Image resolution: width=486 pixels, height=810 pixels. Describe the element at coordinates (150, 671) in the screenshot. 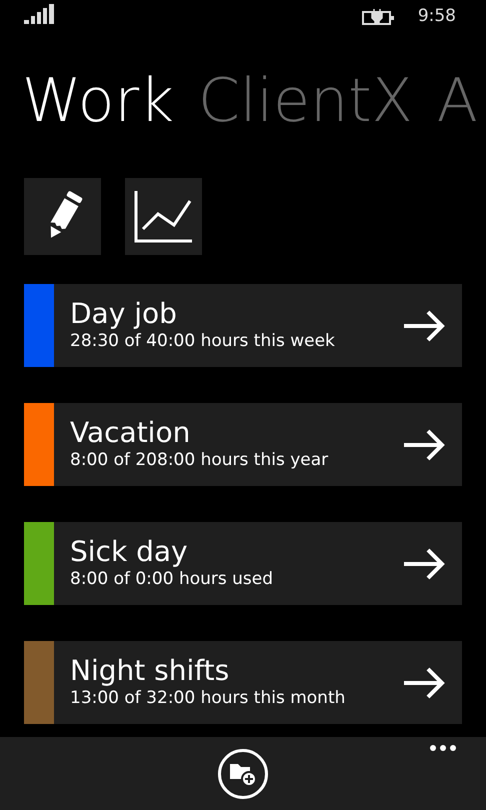

I see `category-name: Night shifts` at that location.